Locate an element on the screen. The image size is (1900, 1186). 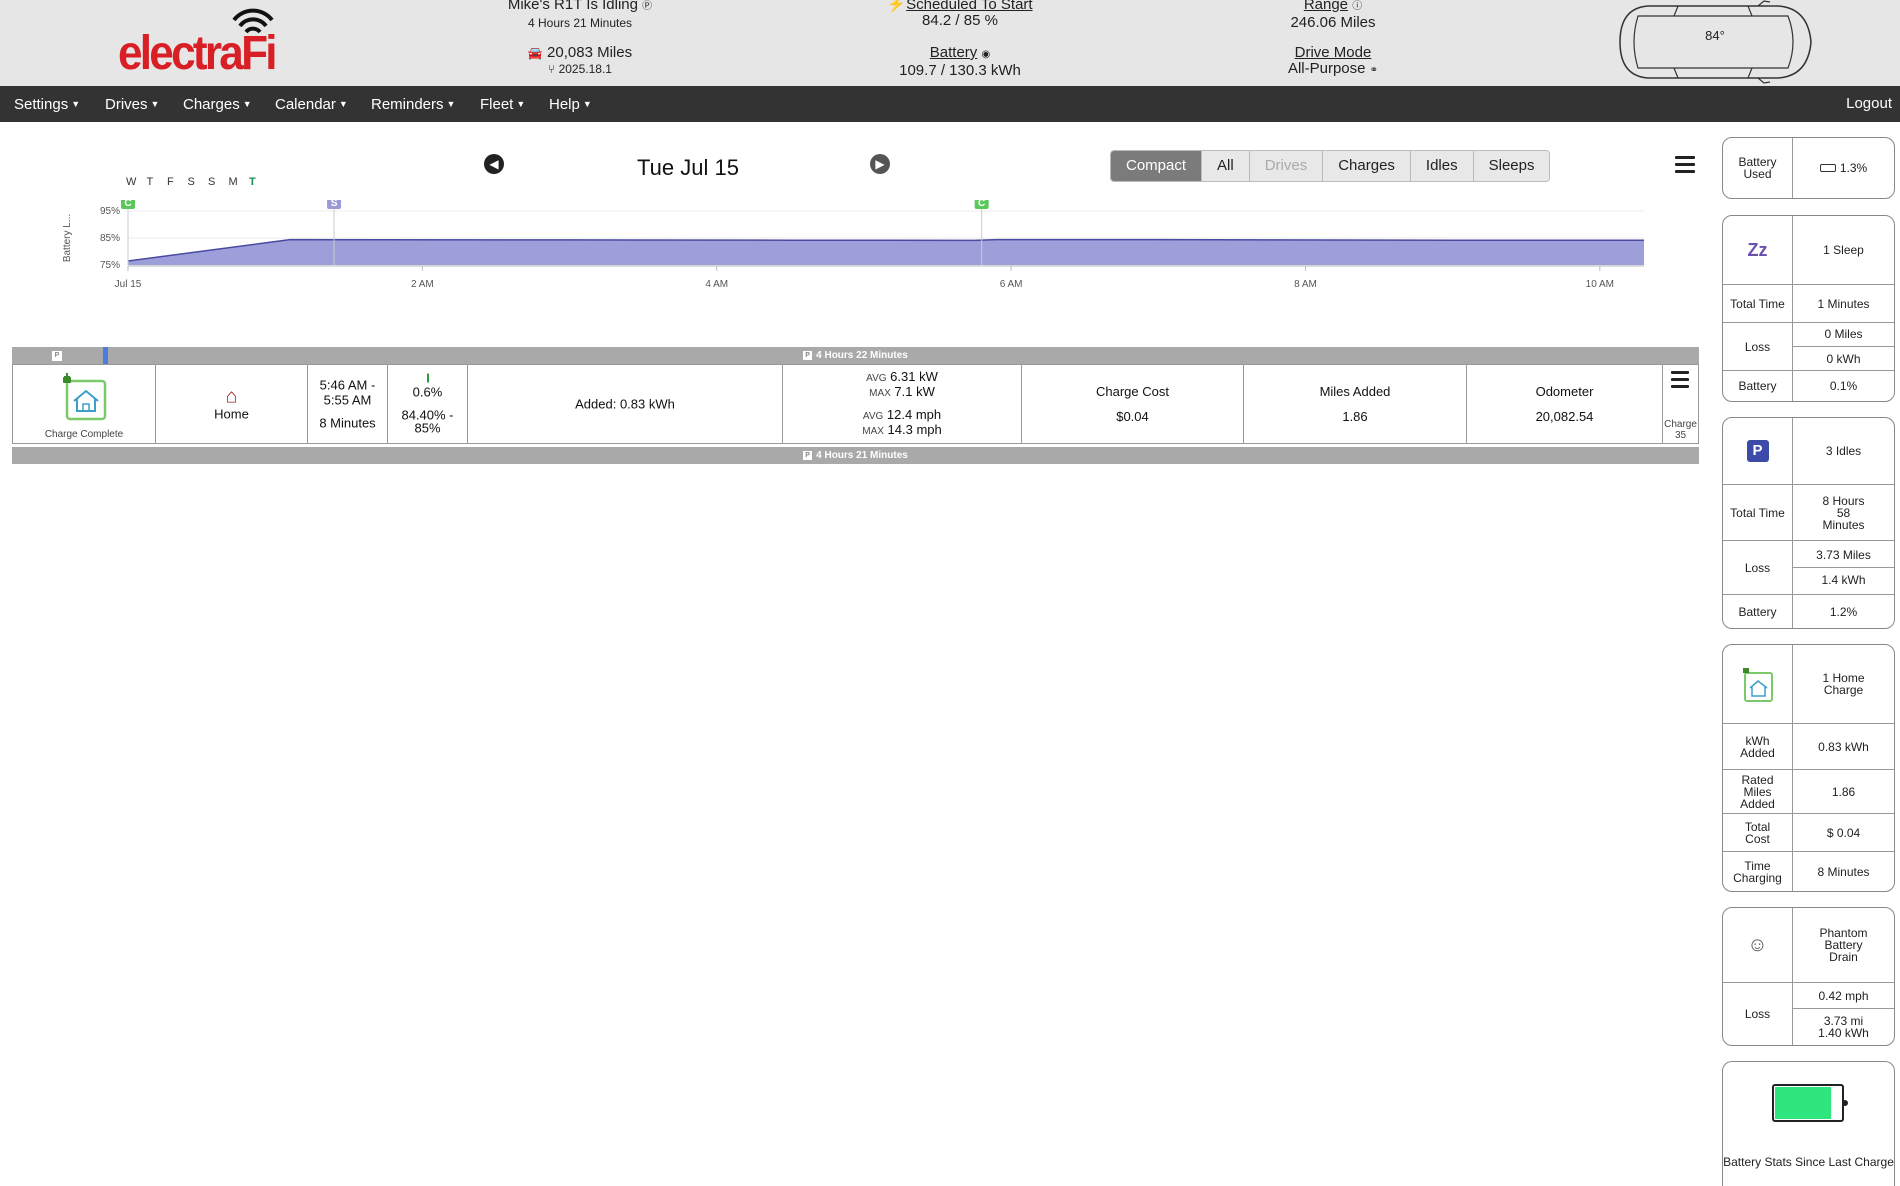
filter-charges: Charges is located at coordinates (1367, 166).